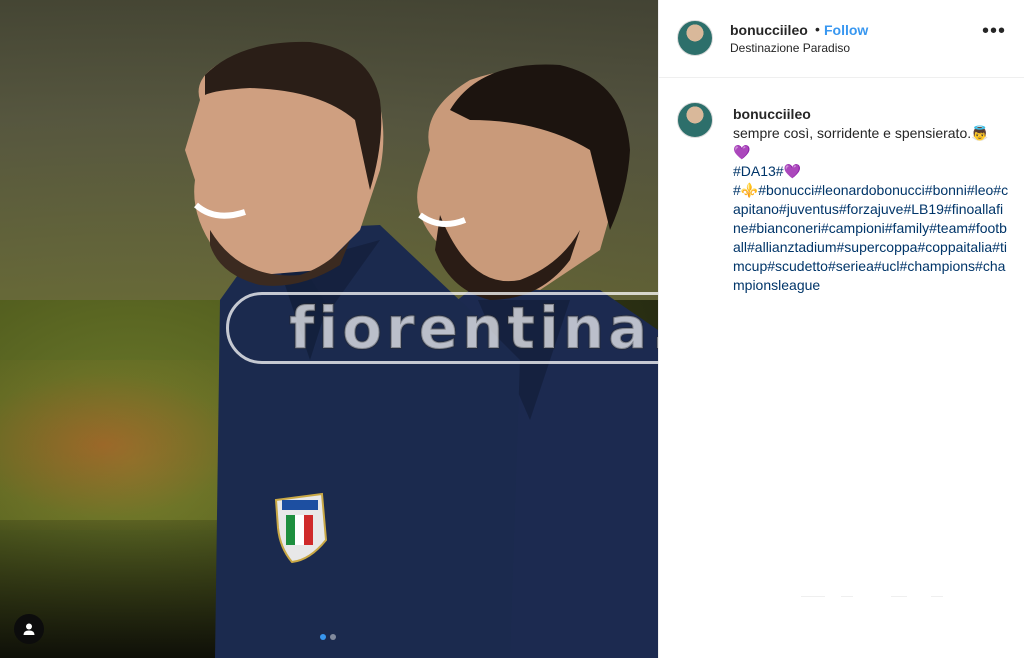  I want to click on tagged-users-button, so click(29, 629).